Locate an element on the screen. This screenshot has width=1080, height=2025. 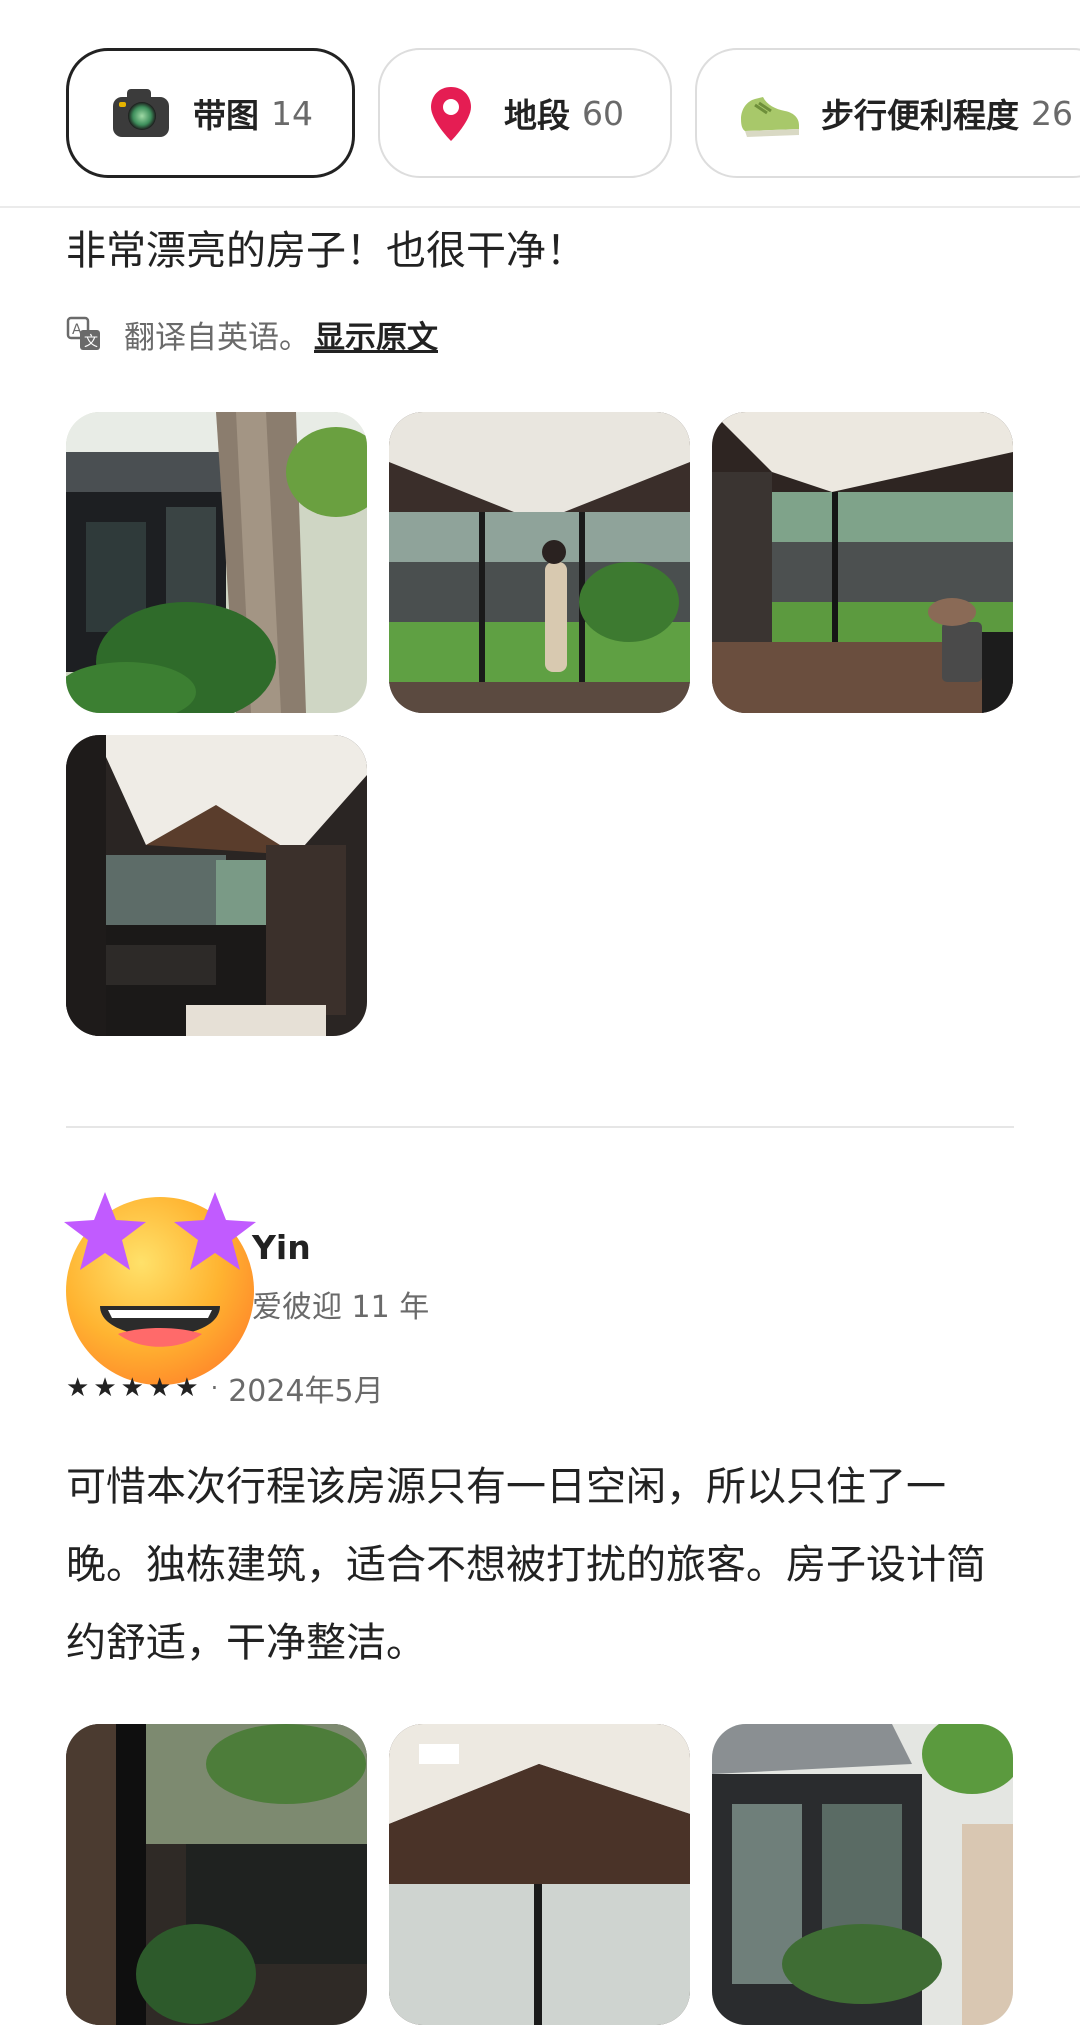
avatar is located at coordinates (160, 1286).